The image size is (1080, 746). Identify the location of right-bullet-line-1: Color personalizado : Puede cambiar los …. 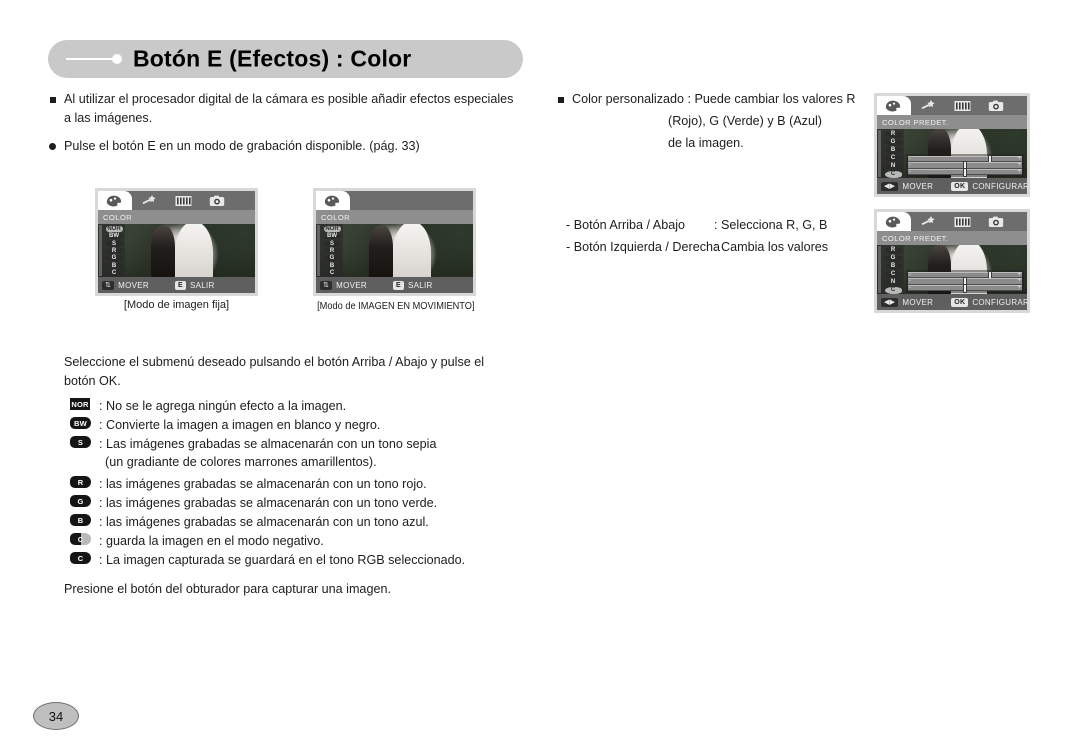
(714, 99).